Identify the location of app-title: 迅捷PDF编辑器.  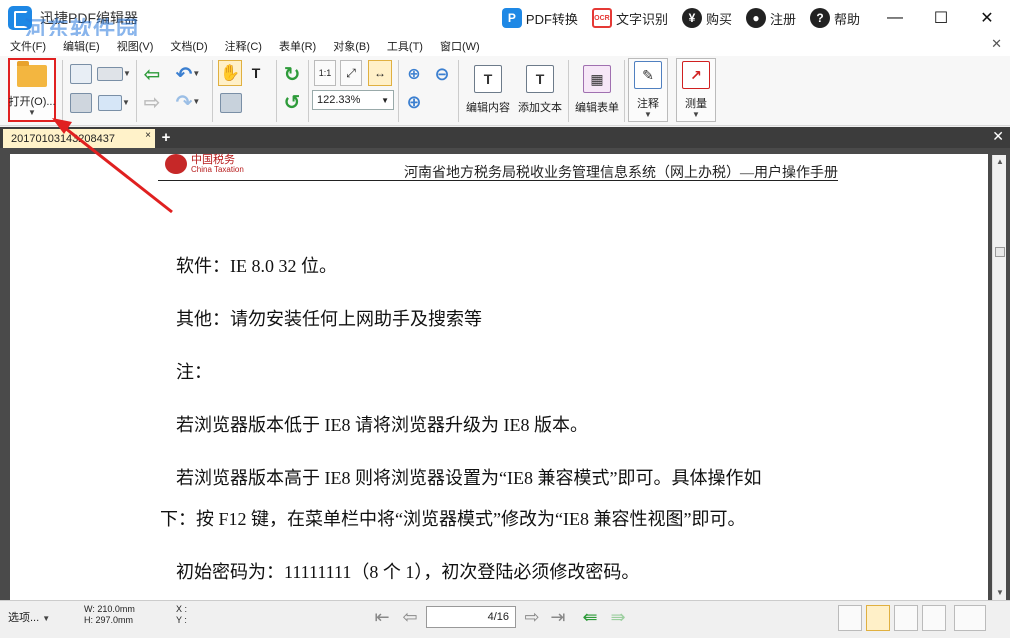
(89, 18).